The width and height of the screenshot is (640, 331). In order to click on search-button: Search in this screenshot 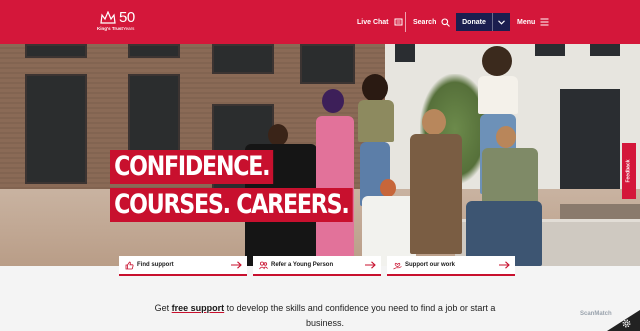, I will do `click(432, 22)`.